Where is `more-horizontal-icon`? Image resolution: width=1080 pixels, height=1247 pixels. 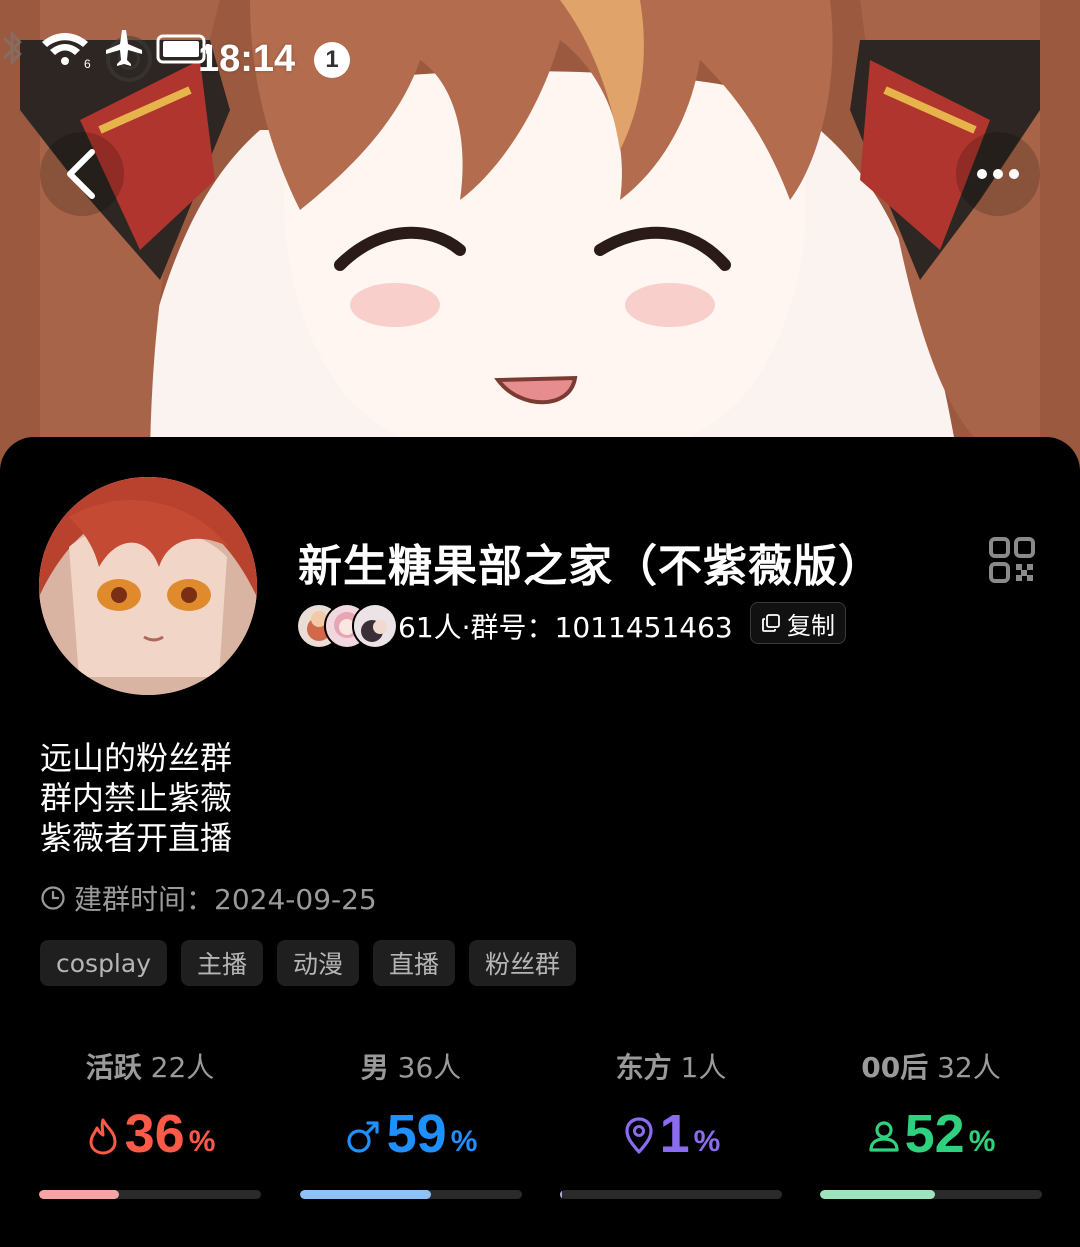
more-horizontal-icon is located at coordinates (998, 174).